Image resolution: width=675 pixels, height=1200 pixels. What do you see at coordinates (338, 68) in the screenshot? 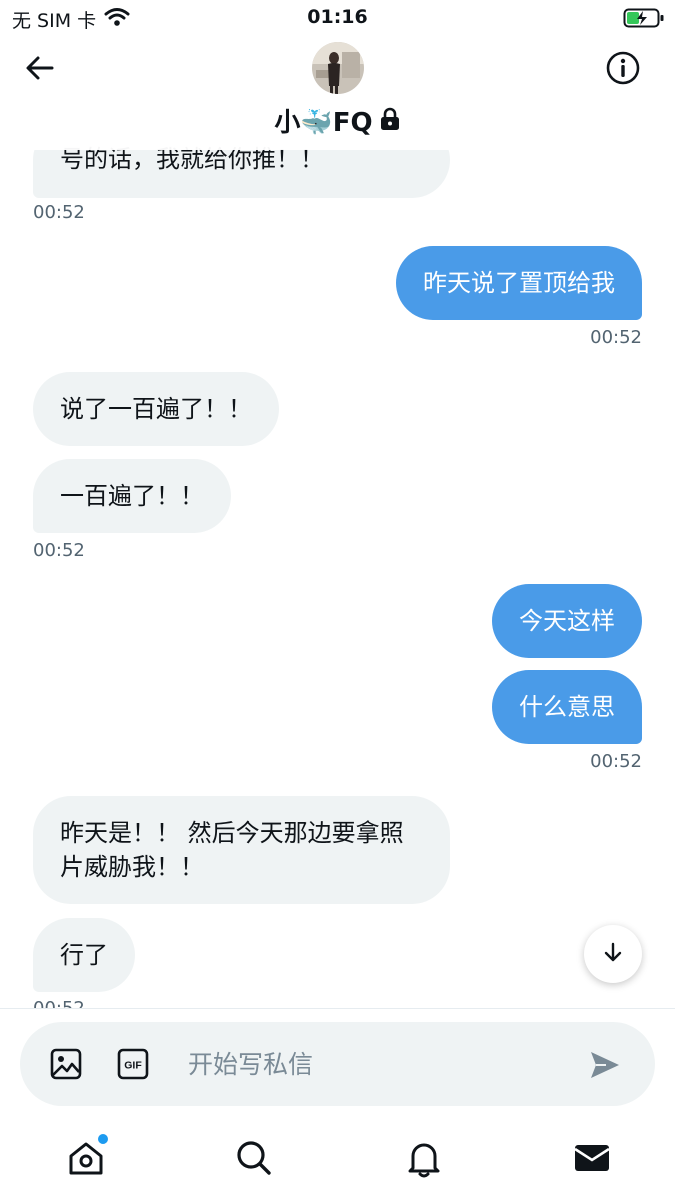
I see `avatar` at bounding box center [338, 68].